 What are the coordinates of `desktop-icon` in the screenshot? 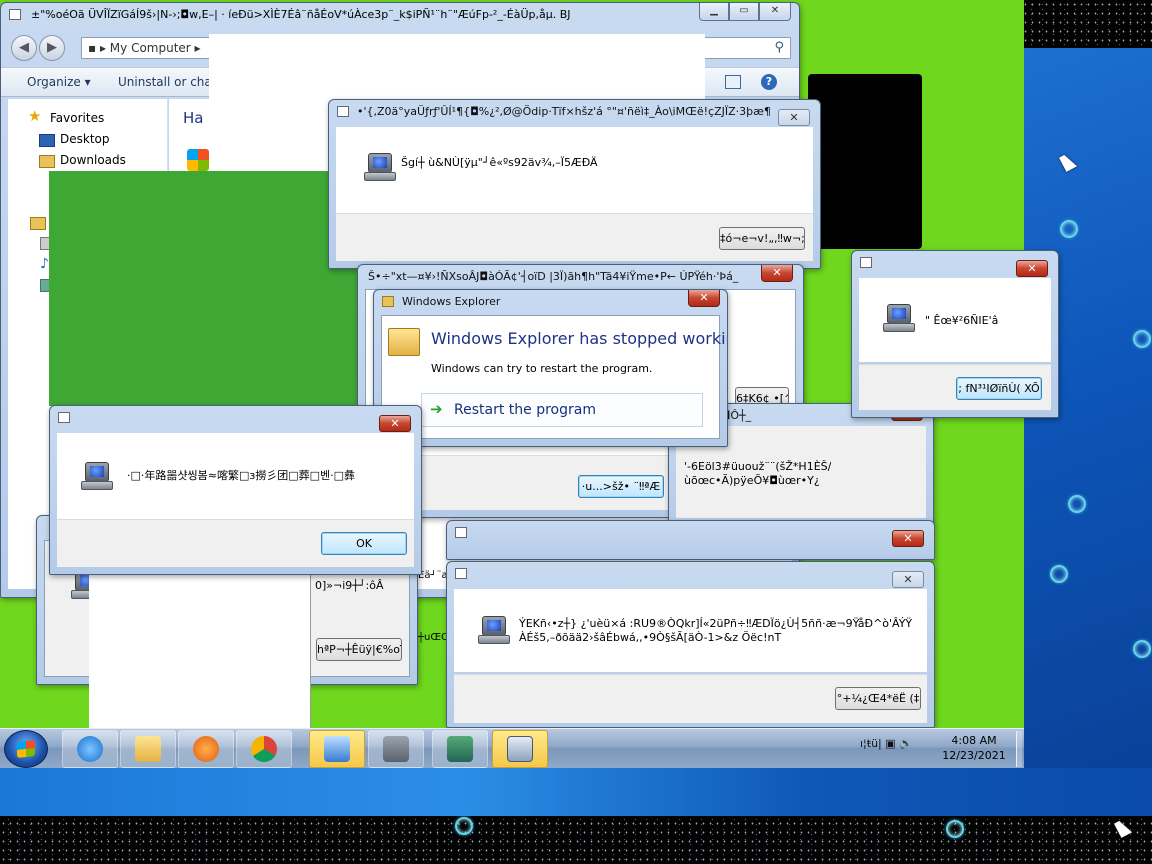 It's located at (47, 140).